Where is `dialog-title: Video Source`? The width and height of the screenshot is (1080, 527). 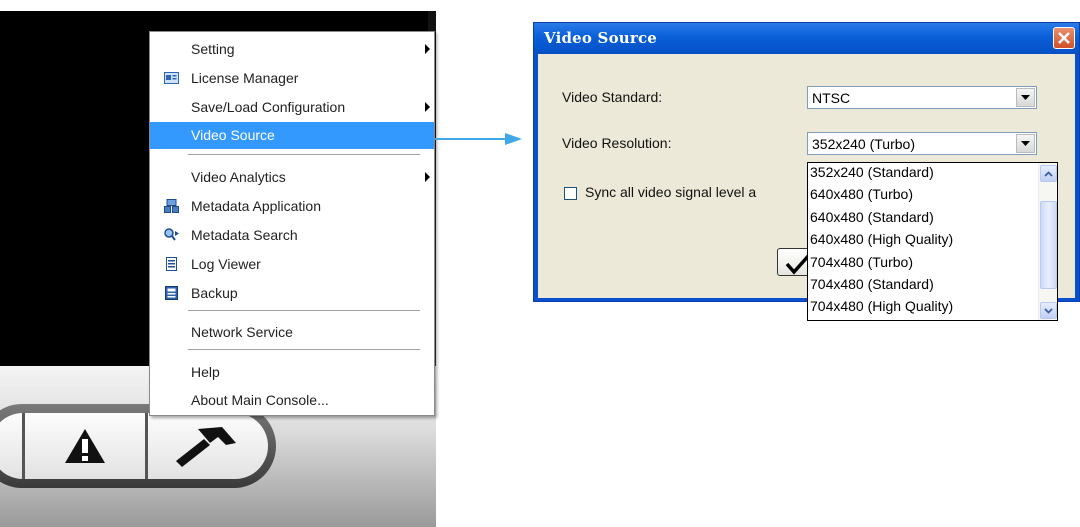 dialog-title: Video Source is located at coordinates (601, 38).